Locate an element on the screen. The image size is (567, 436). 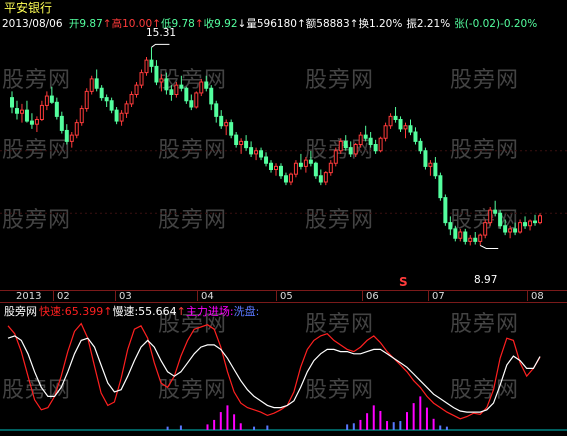
stock-name: 平安银行 is located at coordinates (28, 8).